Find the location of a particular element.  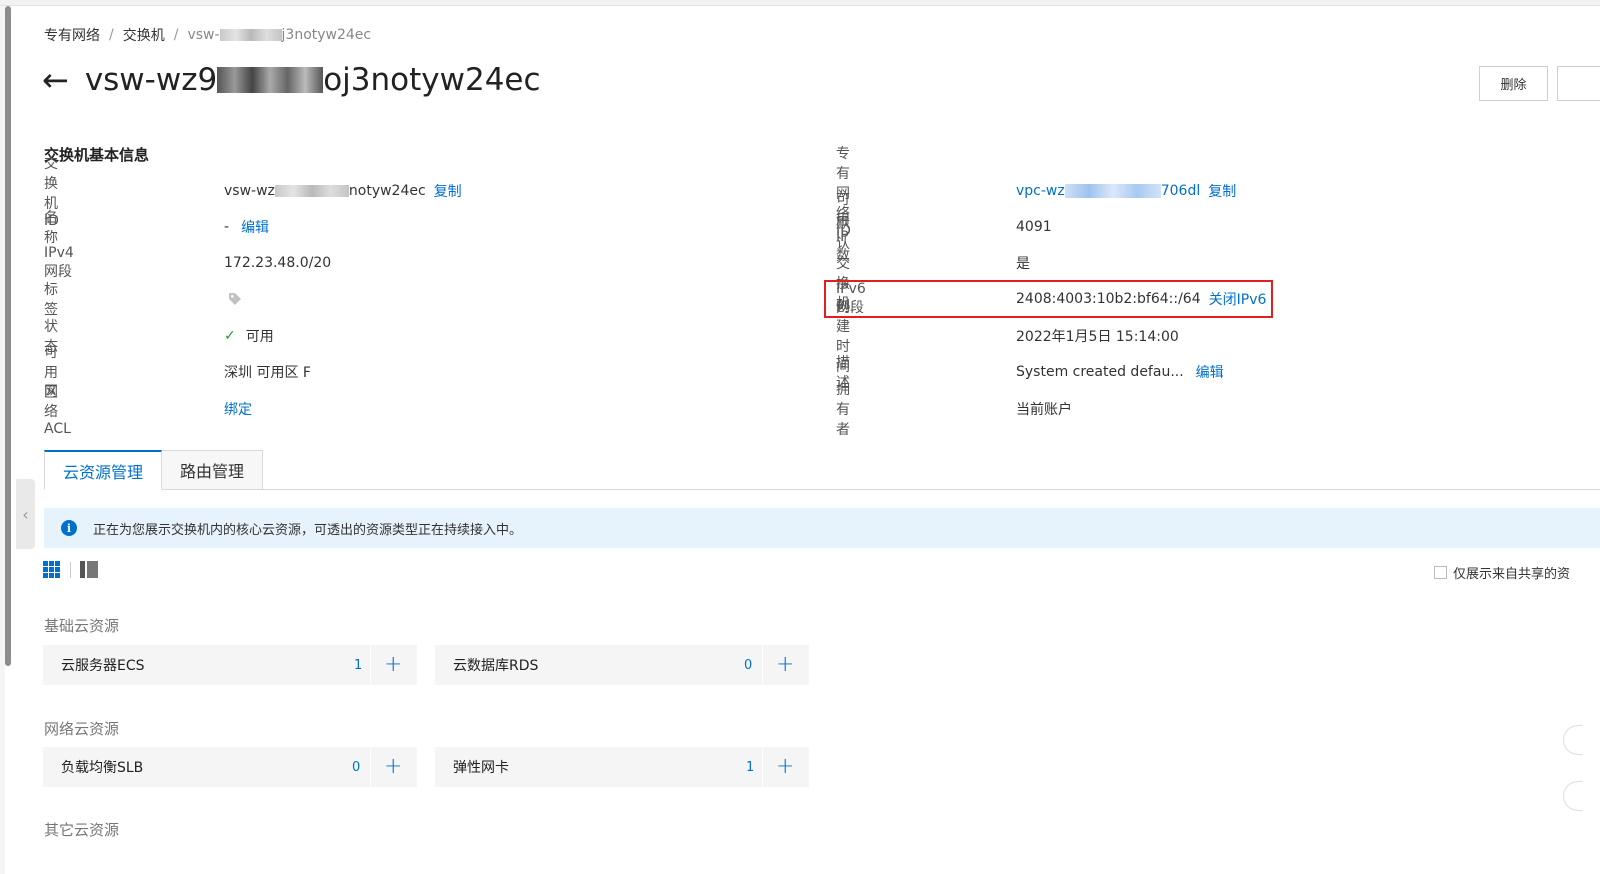

info-label: 拥有者 is located at coordinates (843, 410).